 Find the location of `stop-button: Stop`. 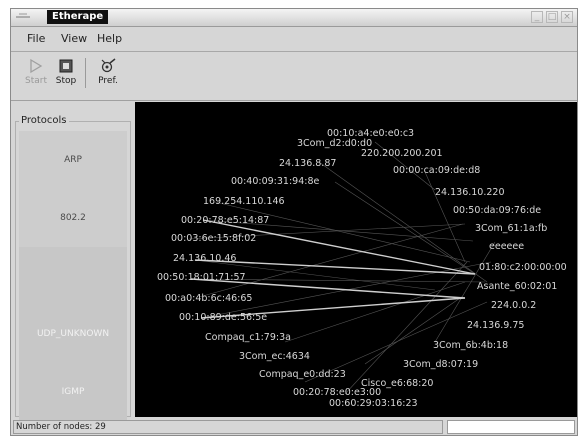

stop-button: Stop is located at coordinates (66, 77).